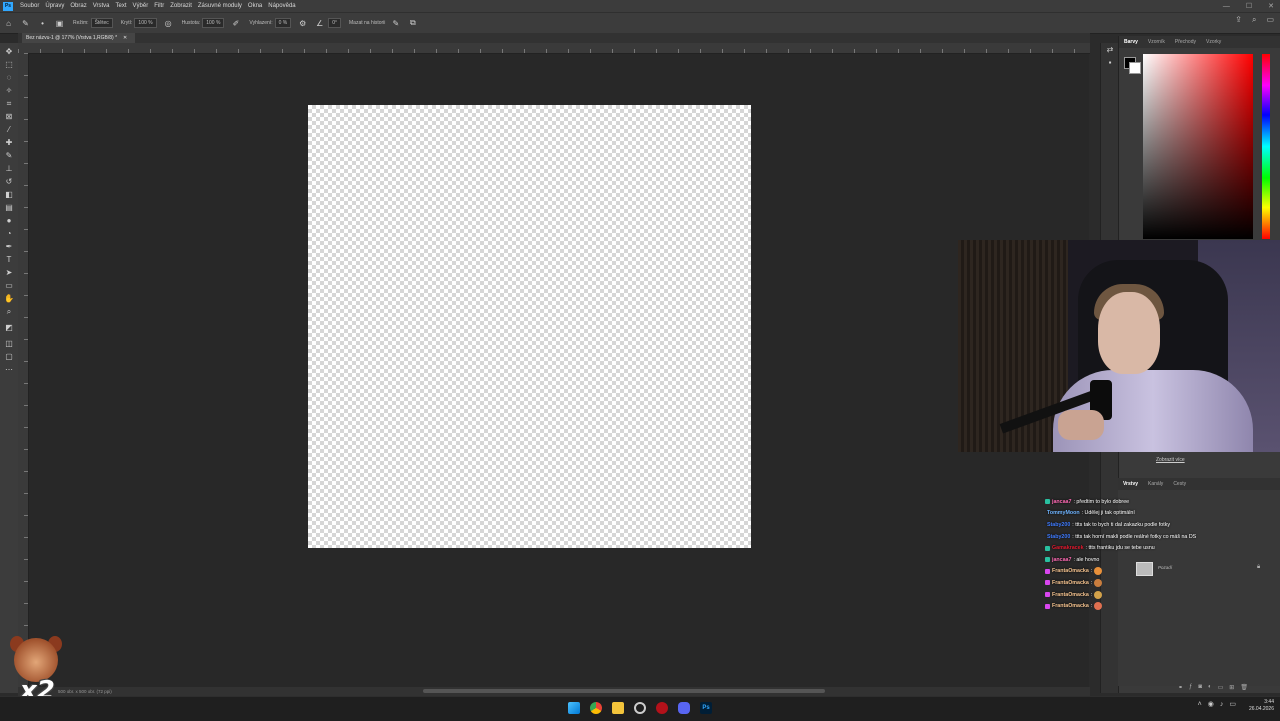  I want to click on trash-icon: 🗑︎, so click(1244, 687).